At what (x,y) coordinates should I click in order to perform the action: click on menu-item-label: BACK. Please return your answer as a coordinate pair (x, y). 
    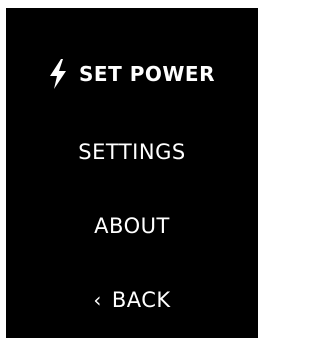
    Looking at the image, I should click on (141, 300).